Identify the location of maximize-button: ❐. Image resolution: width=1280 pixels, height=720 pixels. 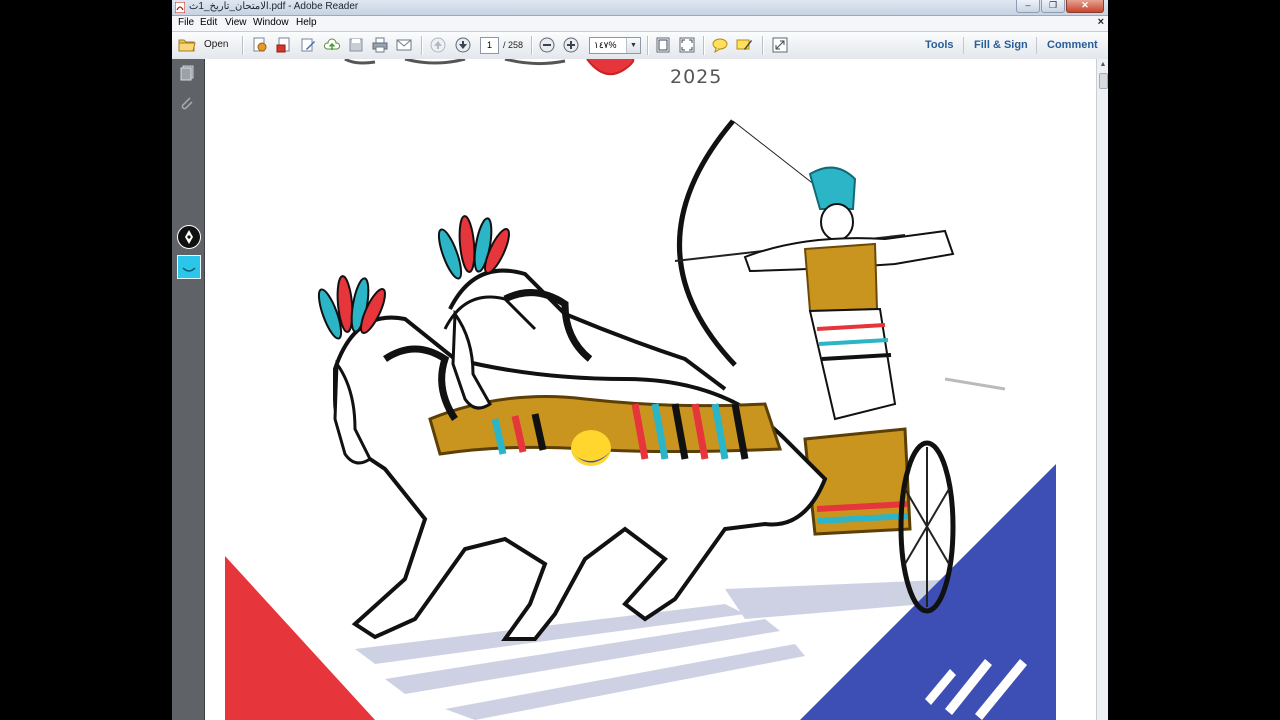
(1053, 6).